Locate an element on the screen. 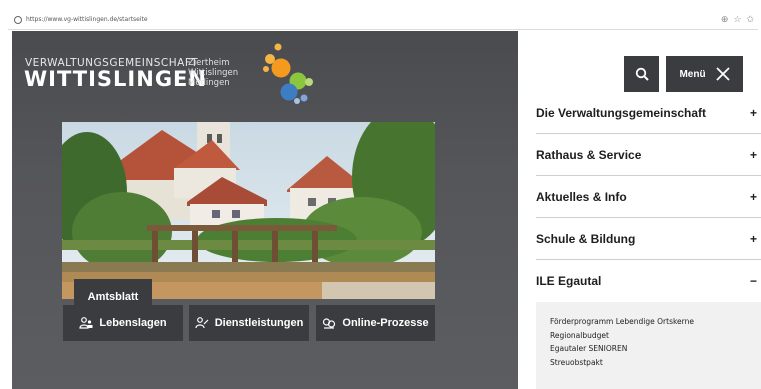 Image resolution: width=761 pixels, height=389 pixels. menu-button: Menü is located at coordinates (704, 74).